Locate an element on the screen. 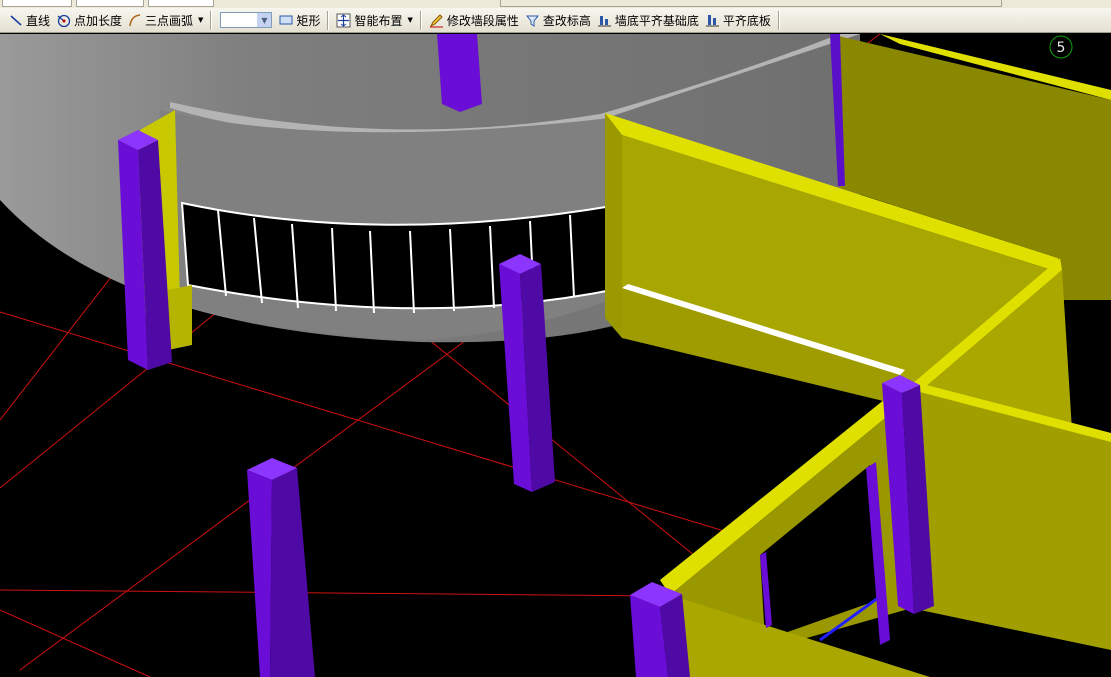 This screenshot has width=1111, height=677. chevron-down-icon: ▼ is located at coordinates (264, 20).